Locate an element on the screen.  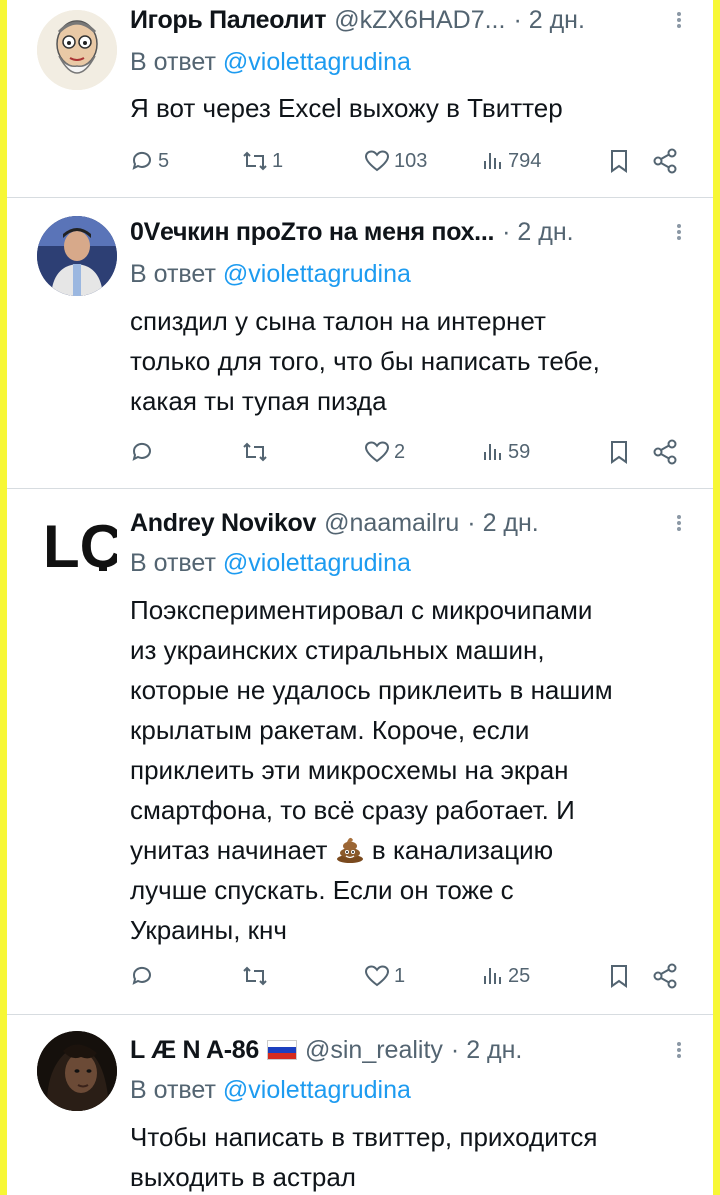
tweet-actions: 1 25 is located at coordinates (409, 976).